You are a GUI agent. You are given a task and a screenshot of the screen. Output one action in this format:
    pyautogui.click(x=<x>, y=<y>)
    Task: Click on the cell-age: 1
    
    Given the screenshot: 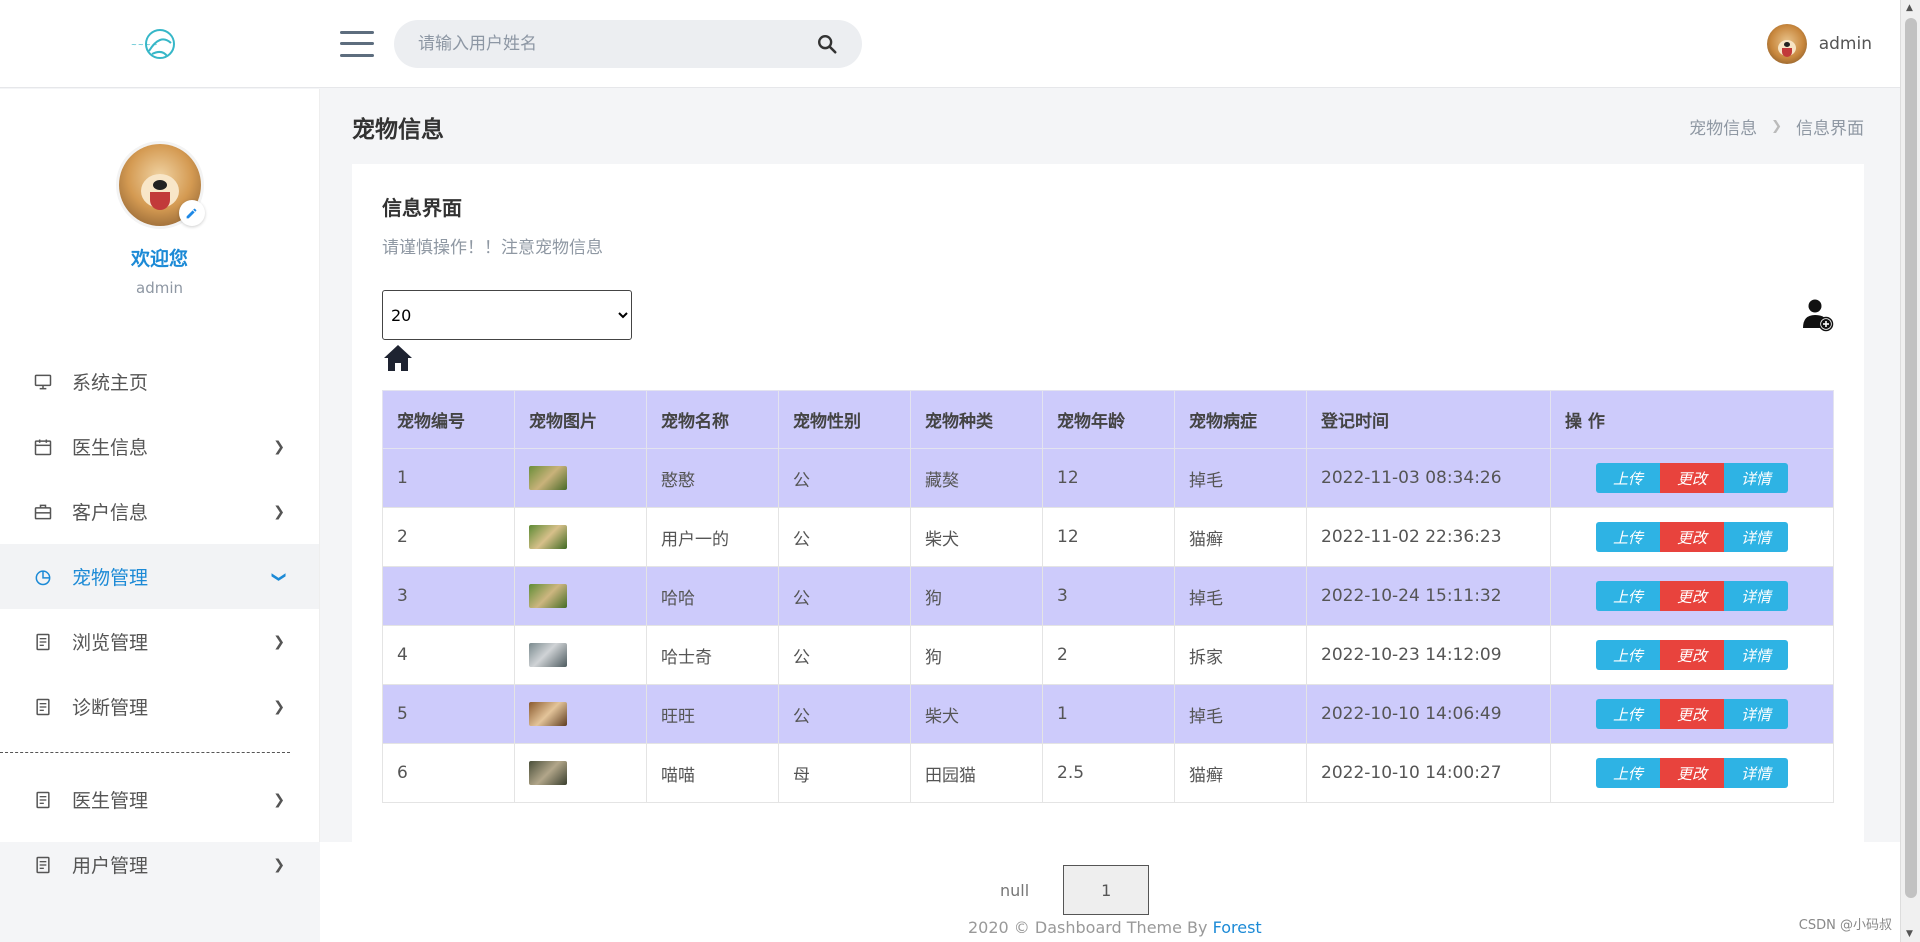 What is the action you would take?
    pyautogui.click(x=1108, y=714)
    